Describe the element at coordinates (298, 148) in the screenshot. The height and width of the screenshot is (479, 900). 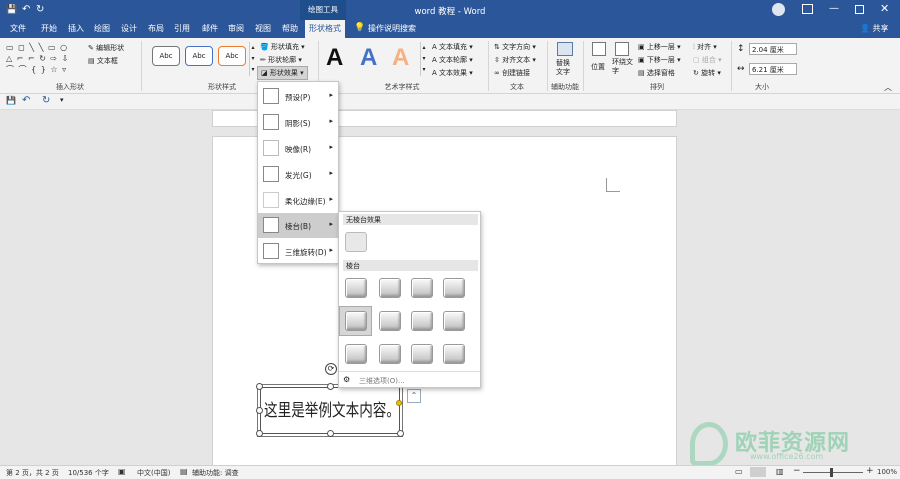
I see `menu-item-reflection: 映像(R) ▸` at that location.